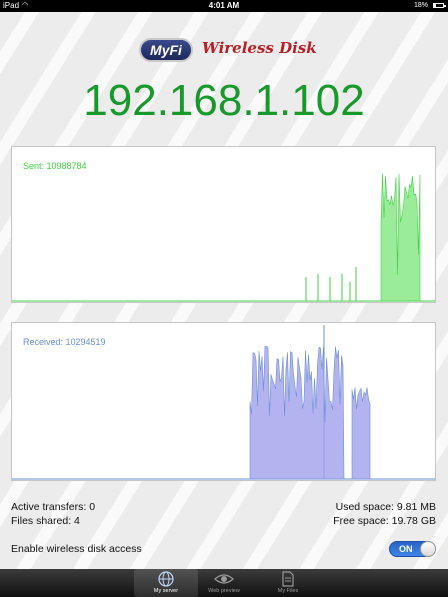  Describe the element at coordinates (64, 342) in the screenshot. I see `received-label: Received: 10294519` at that location.